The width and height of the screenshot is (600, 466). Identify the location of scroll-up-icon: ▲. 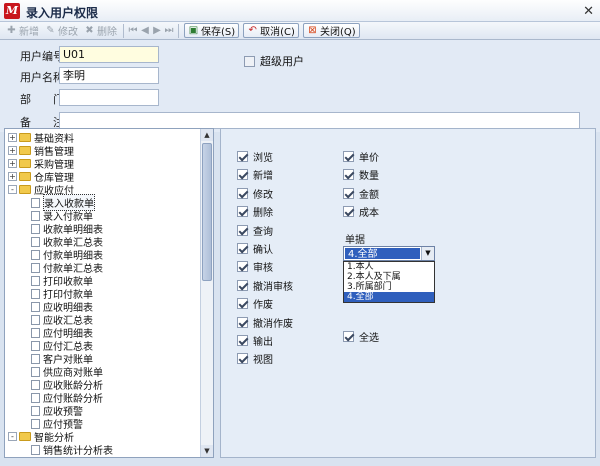
(207, 135).